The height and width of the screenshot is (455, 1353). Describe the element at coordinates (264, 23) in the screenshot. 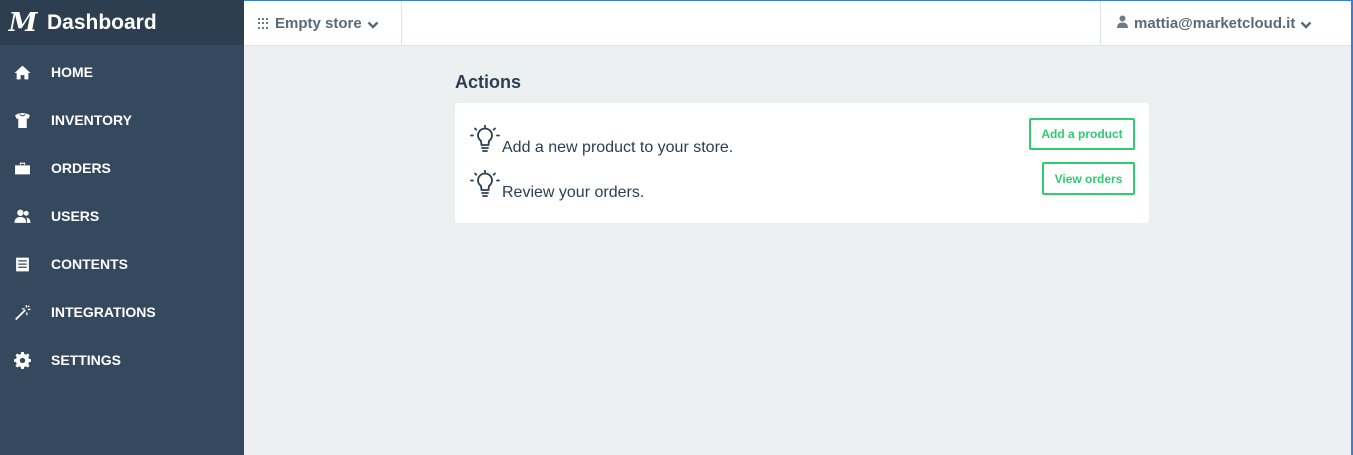

I see `grid-icon` at that location.